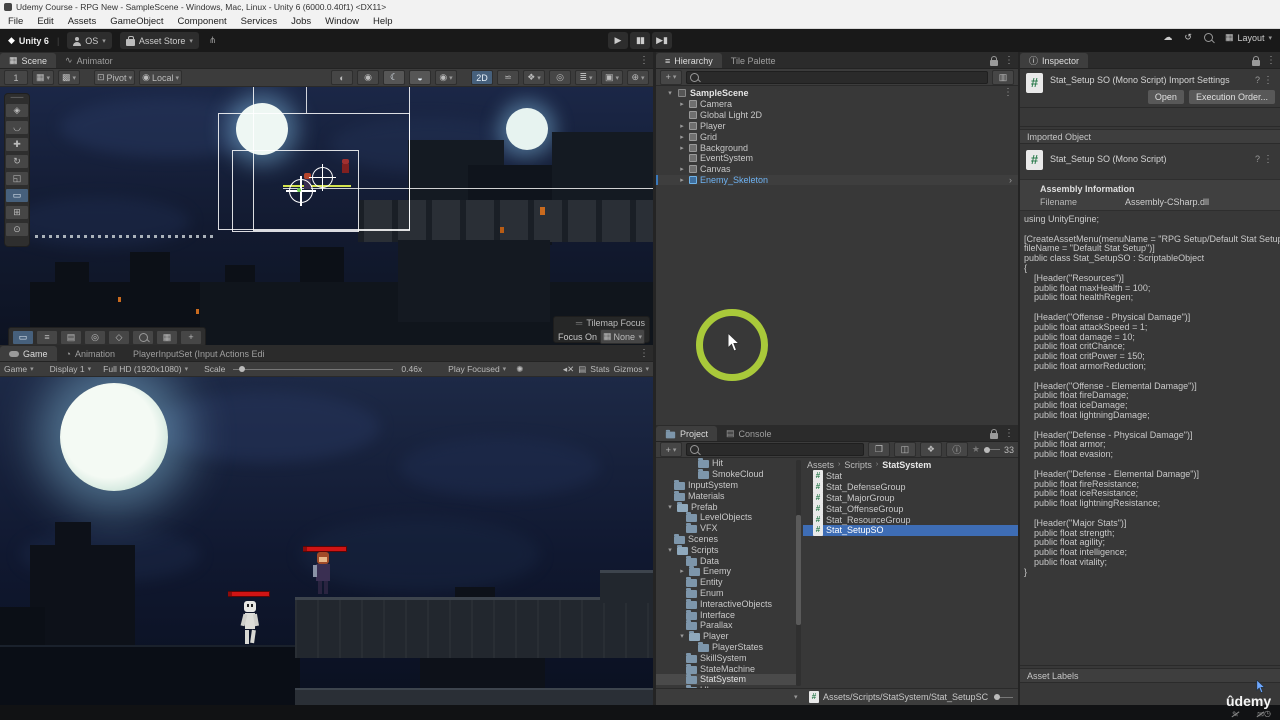 The width and height of the screenshot is (1280, 720). Describe the element at coordinates (191, 337) in the screenshot. I see `tile-extra-icon: +` at that location.